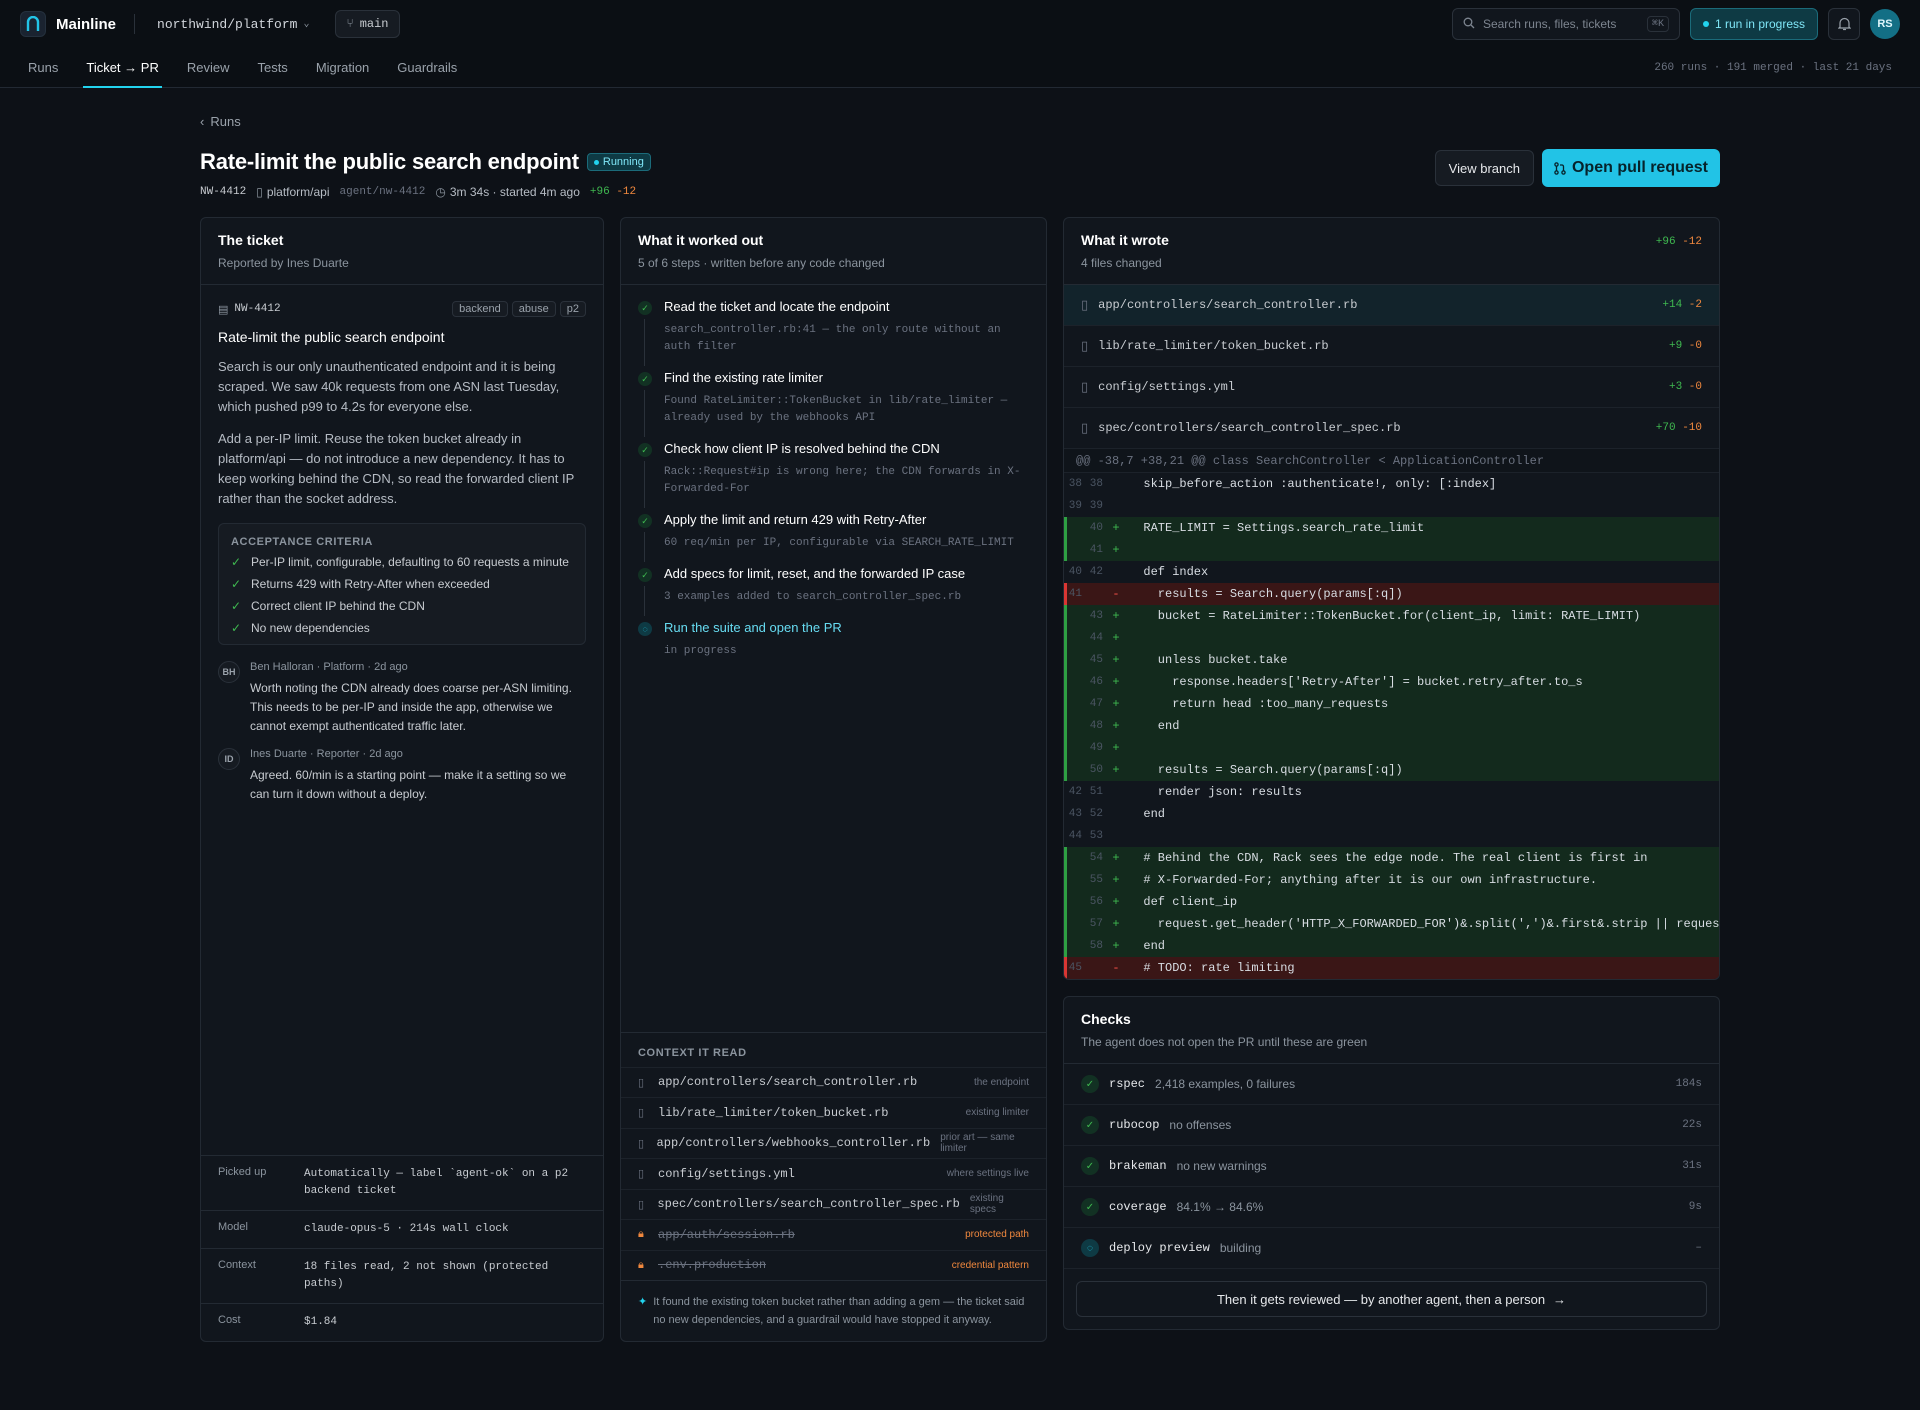 Image resolution: width=1920 pixels, height=1410 pixels. Describe the element at coordinates (33, 24) in the screenshot. I see `app-logo-icon` at that location.